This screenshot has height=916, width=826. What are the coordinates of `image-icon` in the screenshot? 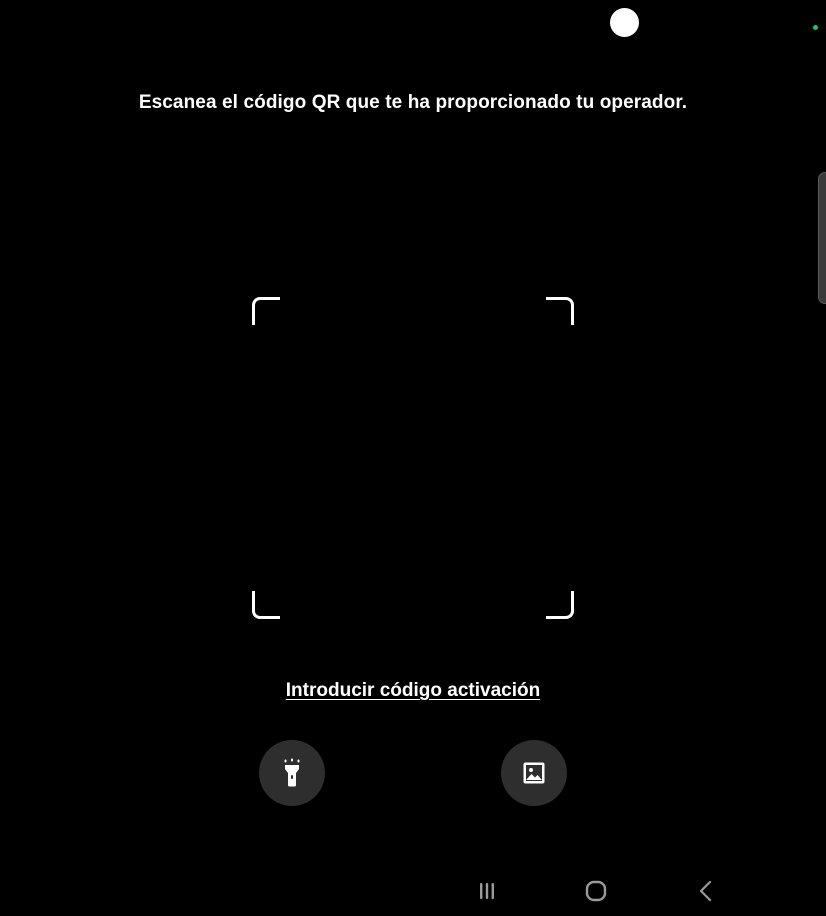 It's located at (534, 773).